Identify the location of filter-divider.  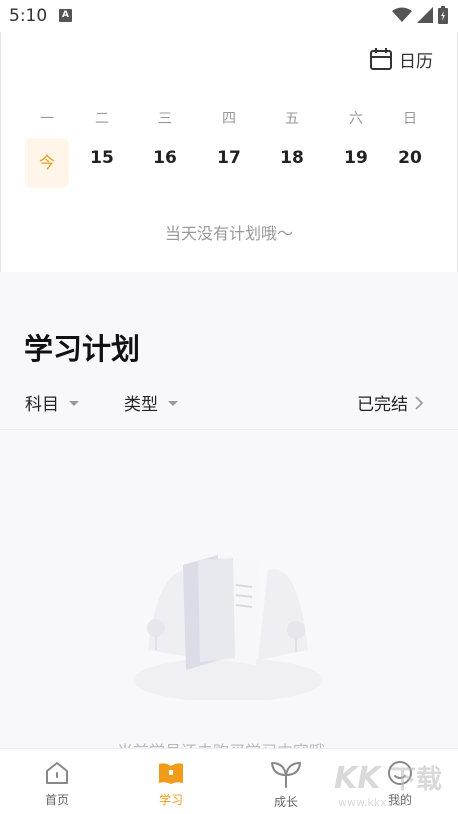
(229, 429).